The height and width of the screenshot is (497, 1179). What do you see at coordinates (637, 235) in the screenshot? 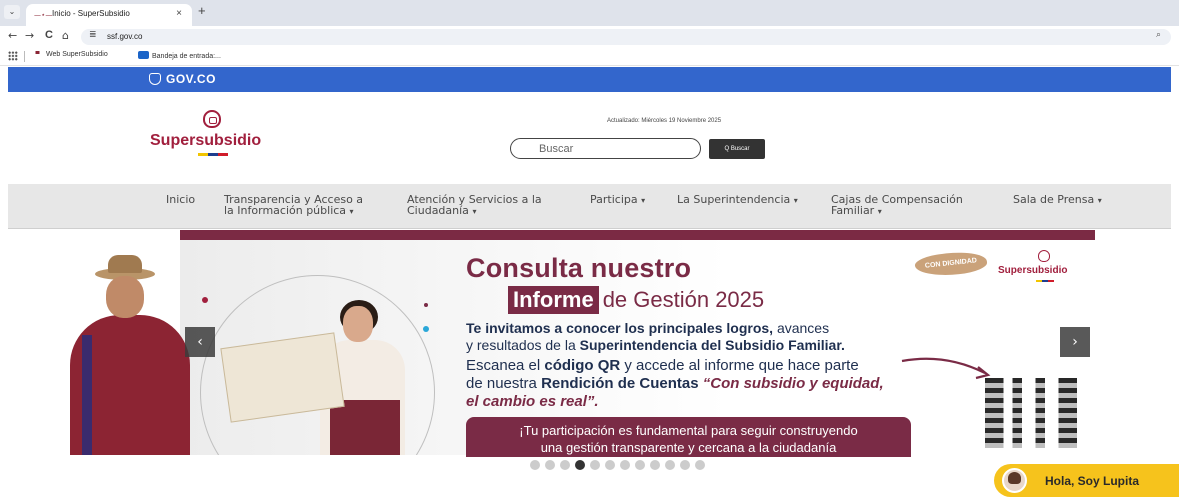
I see `banner-top-band` at bounding box center [637, 235].